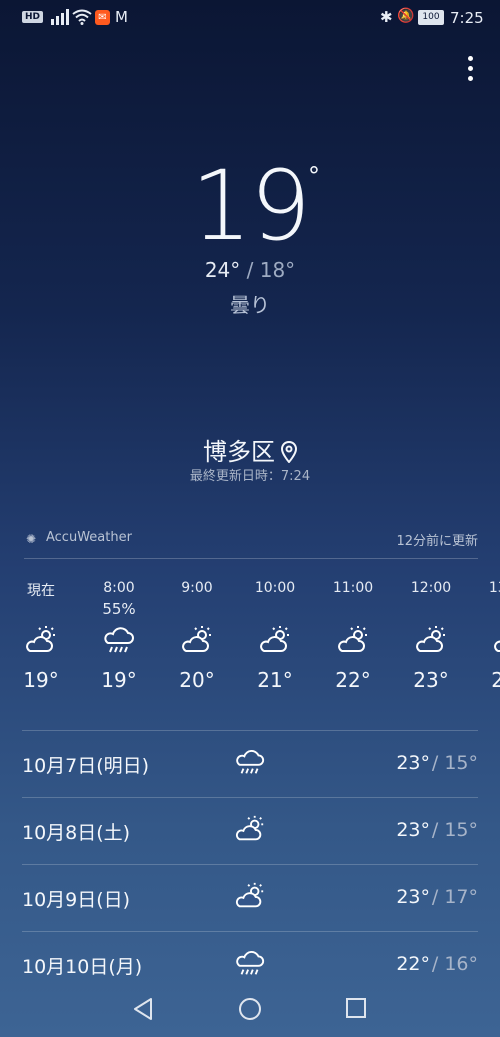 This screenshot has width=500, height=1037. I want to click on daily-row: 10月7日(明日) 23° / 15°, so click(250, 763).